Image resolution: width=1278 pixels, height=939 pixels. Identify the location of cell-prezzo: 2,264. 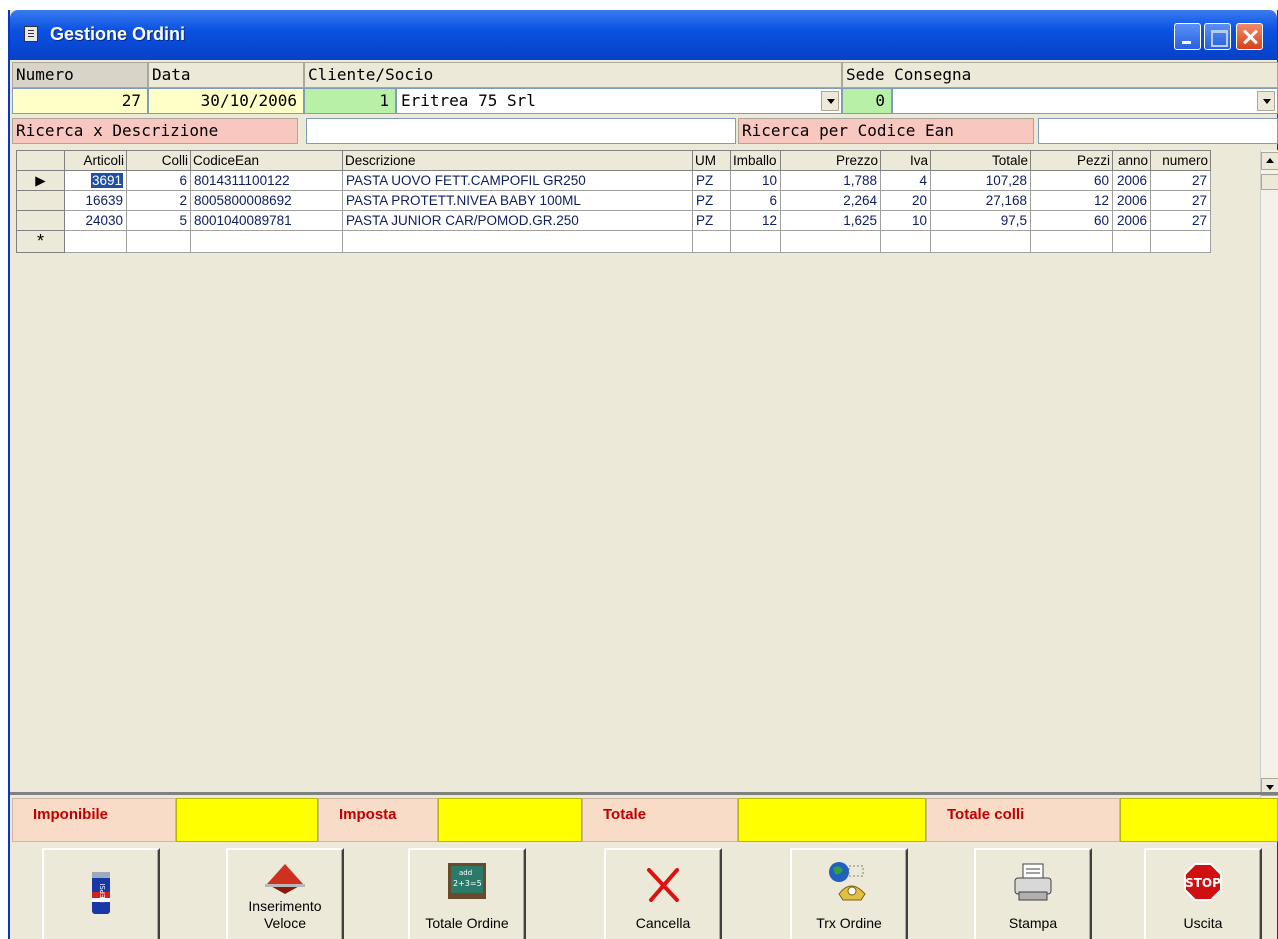
(830, 200).